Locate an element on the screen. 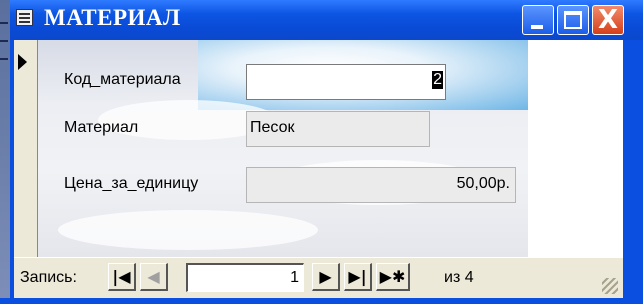  close-icon: X is located at coordinates (608, 20).